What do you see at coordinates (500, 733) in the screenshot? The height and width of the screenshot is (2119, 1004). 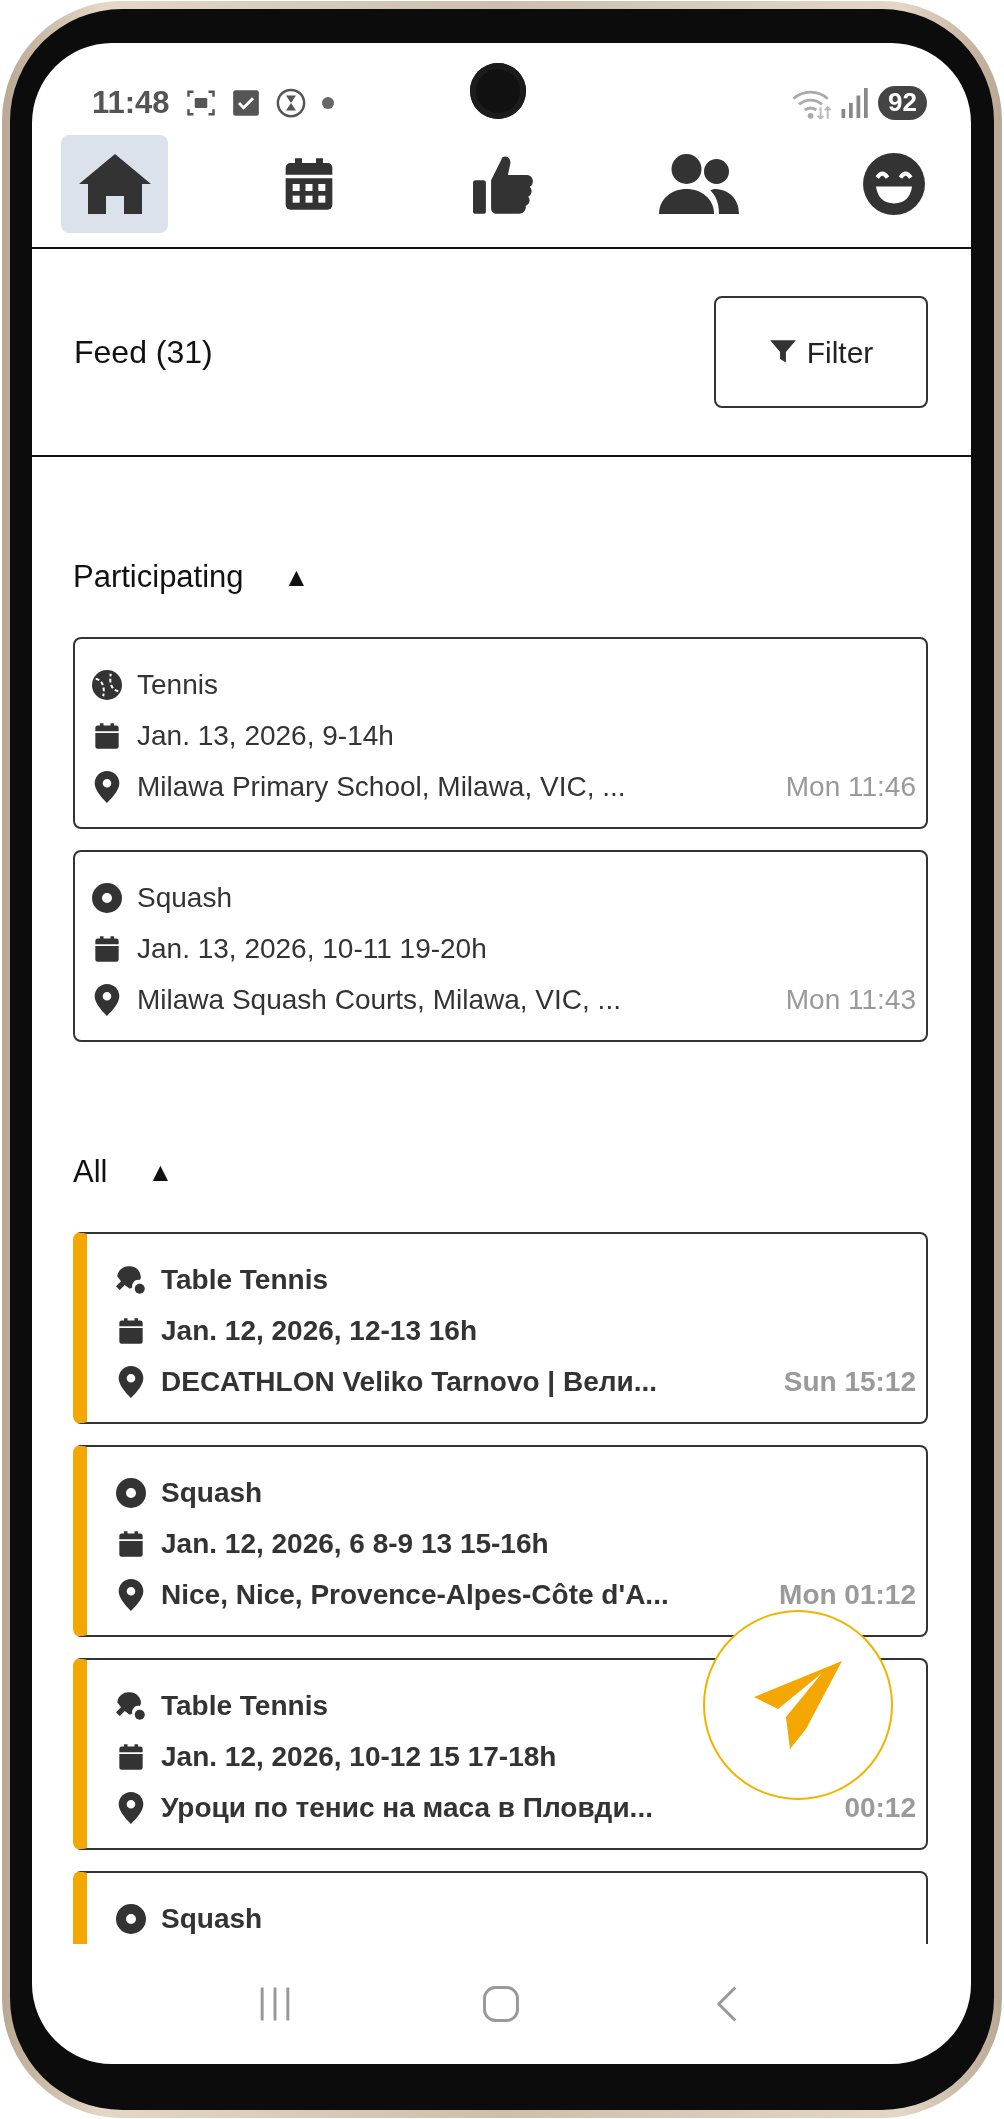 I see `event-card: Tennis Jan. 13, 2026, 9-14h Milawa Primary School, Milawa, VIC, ... Mon 11:46` at bounding box center [500, 733].